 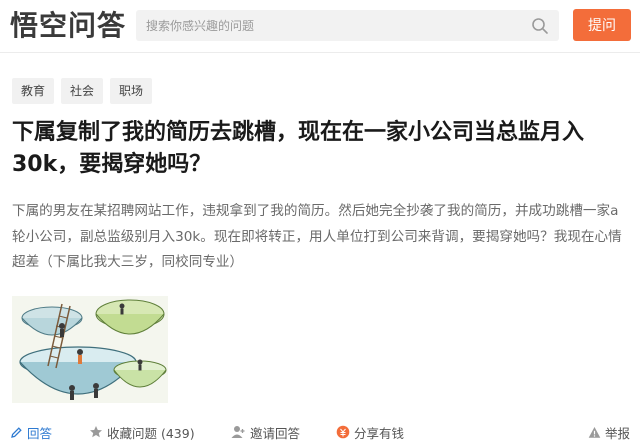 I want to click on question-action-bar: 回答 收藏问题 (439) 邀请回答 分享有钱 举报, so click(x=320, y=431).